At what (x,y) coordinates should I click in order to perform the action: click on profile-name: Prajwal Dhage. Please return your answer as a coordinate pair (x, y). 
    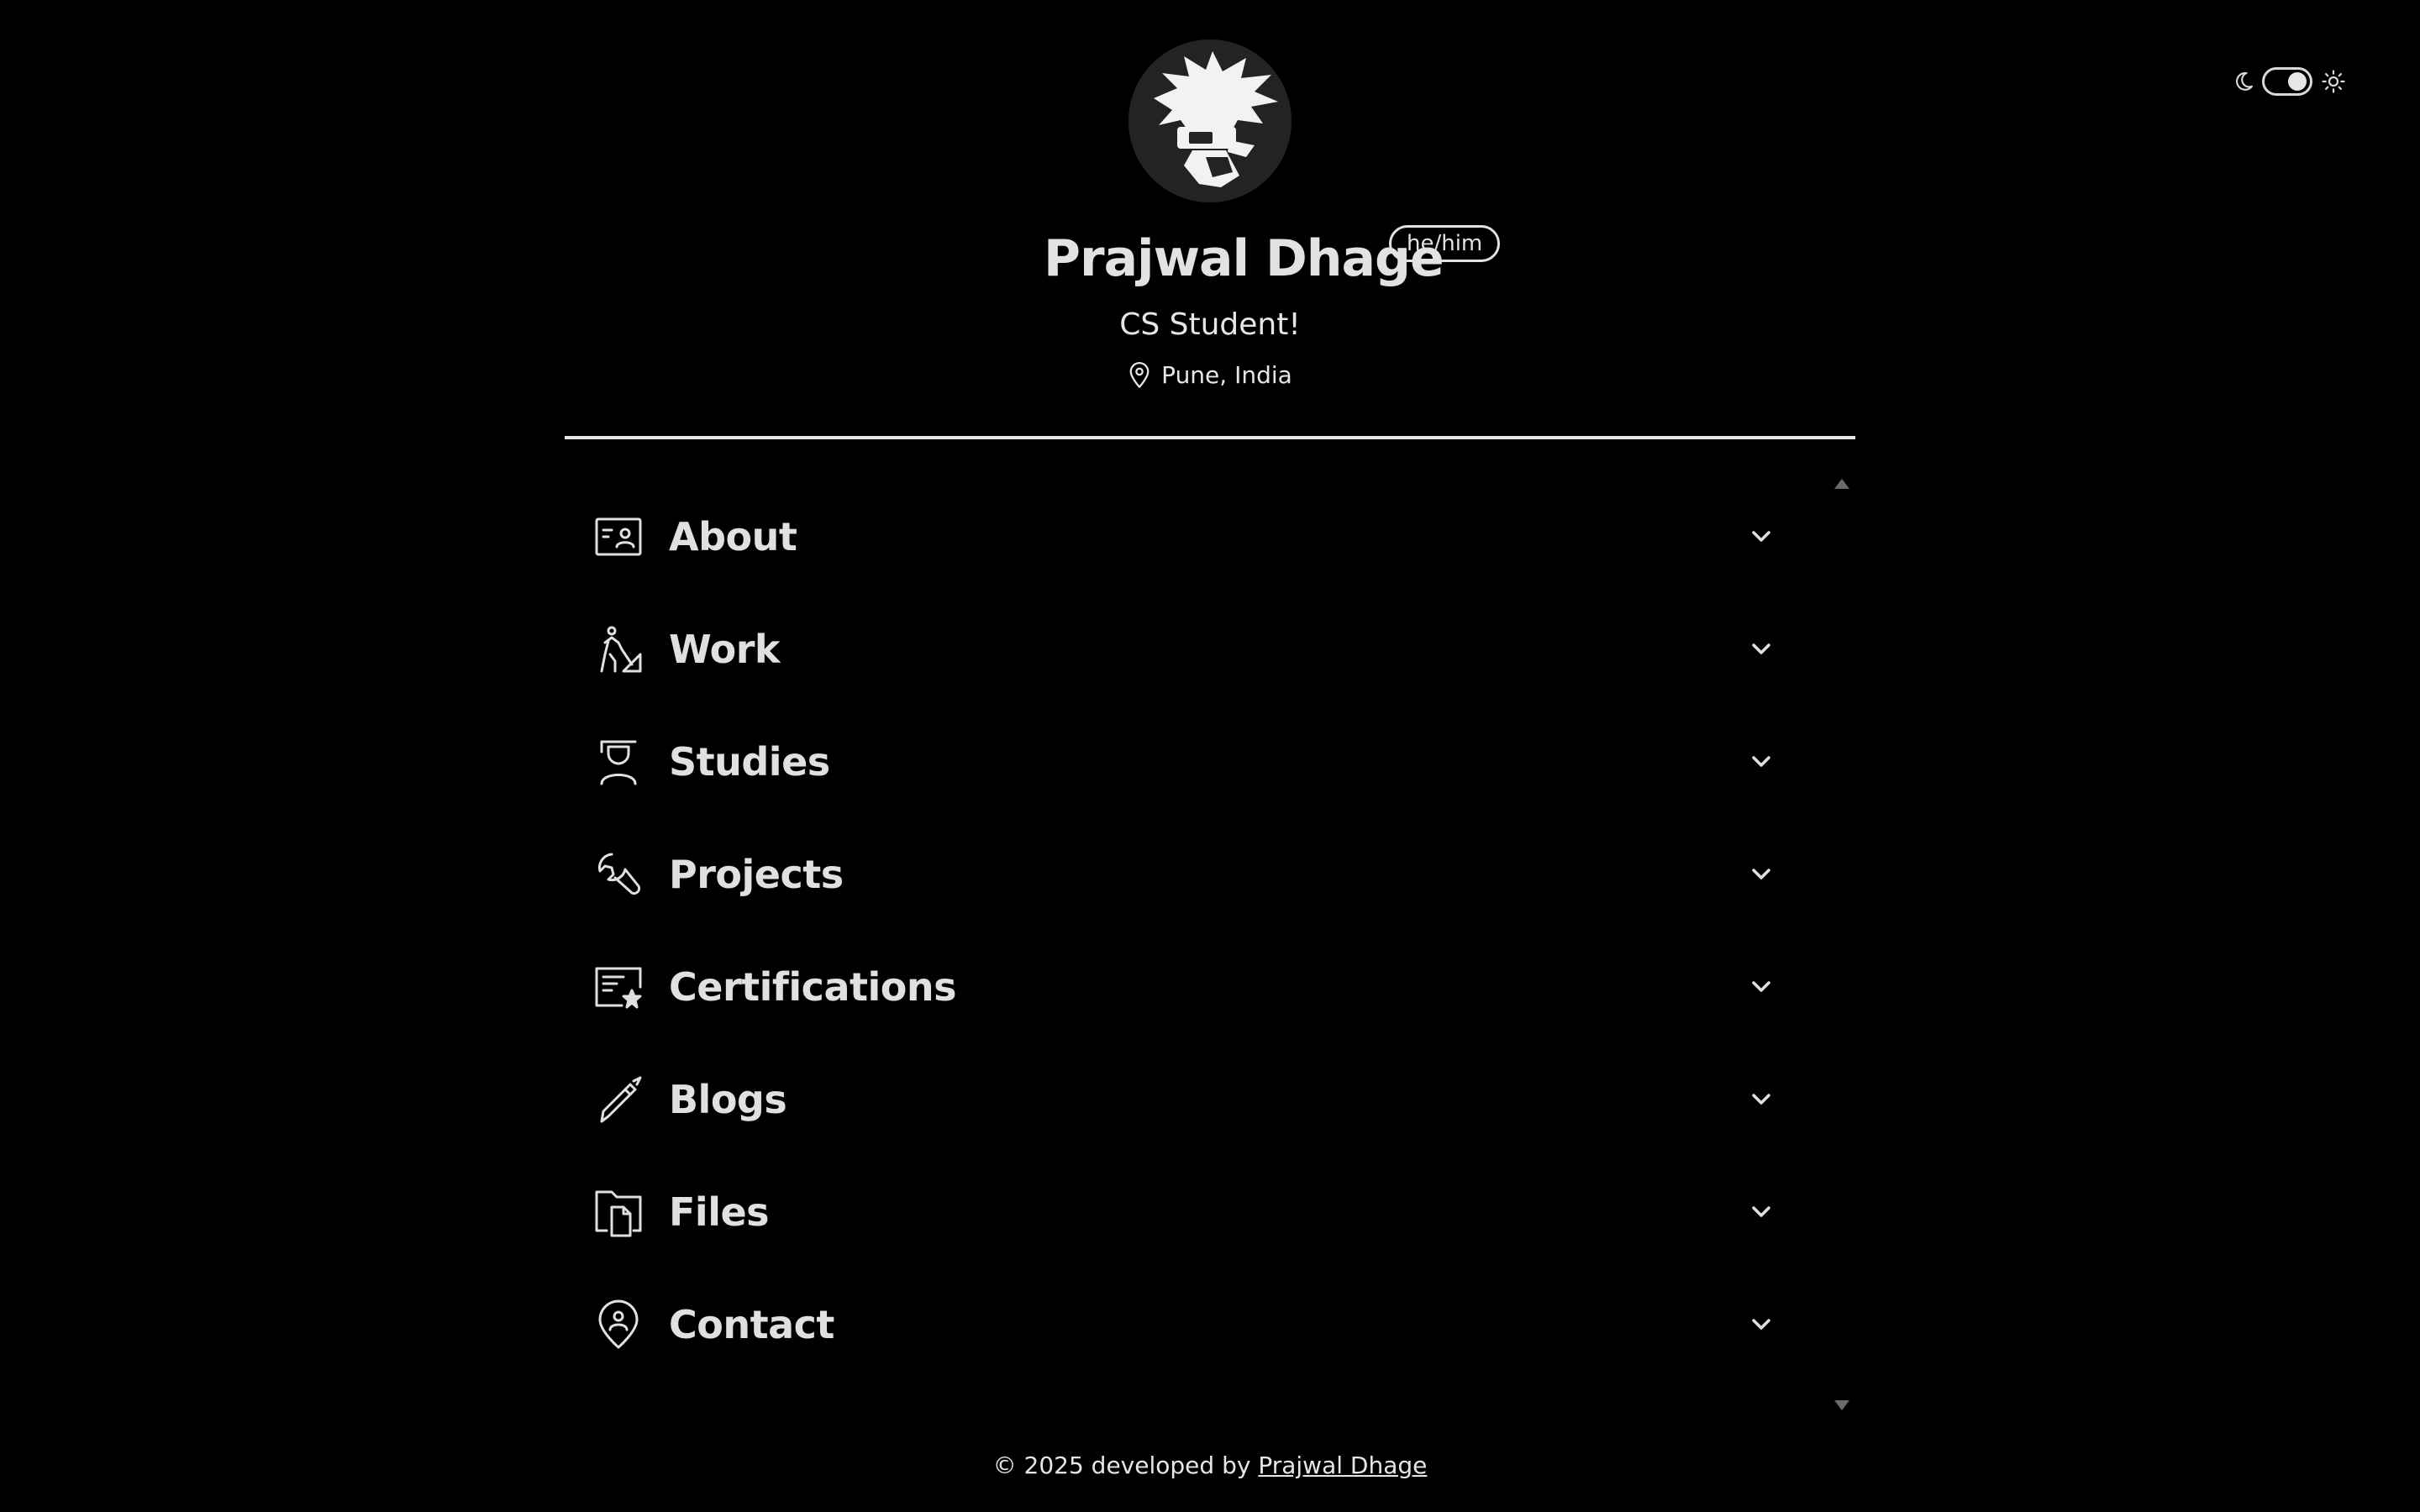
    Looking at the image, I should click on (1244, 258).